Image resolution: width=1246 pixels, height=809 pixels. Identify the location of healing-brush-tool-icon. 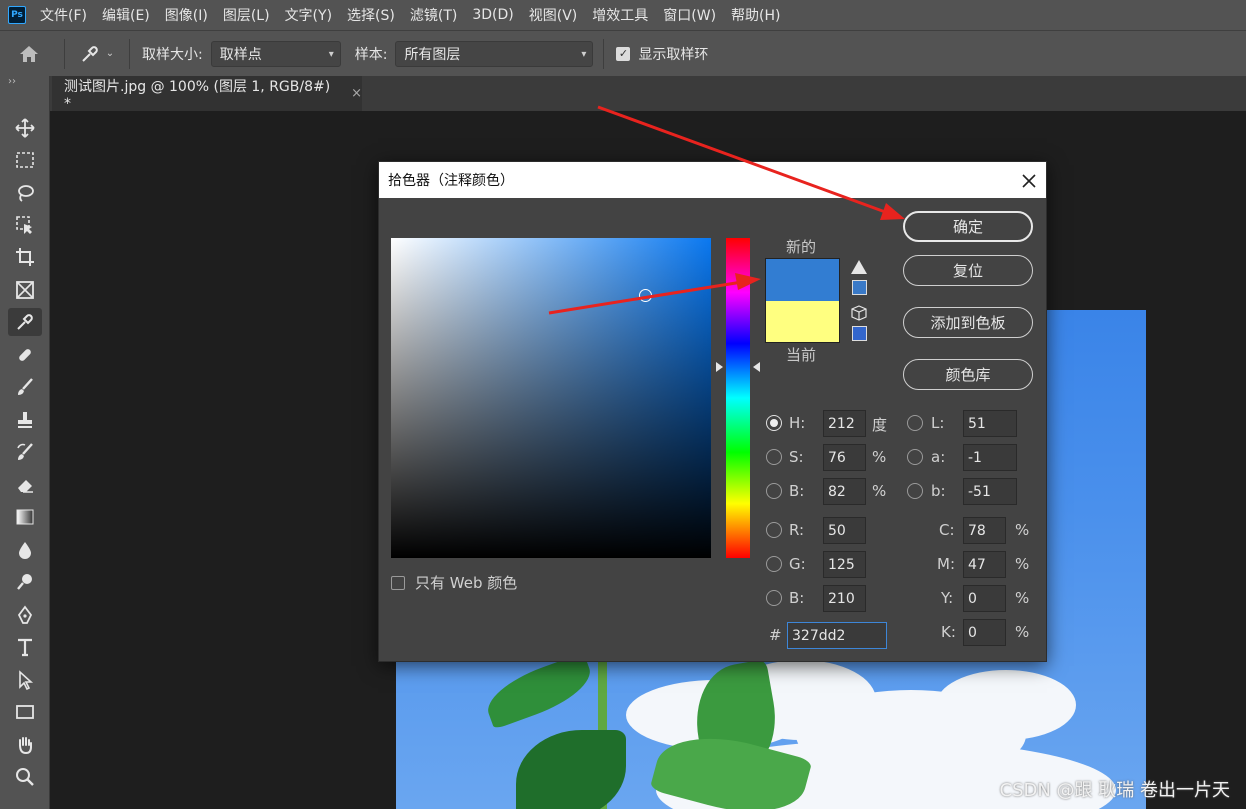
(25, 355).